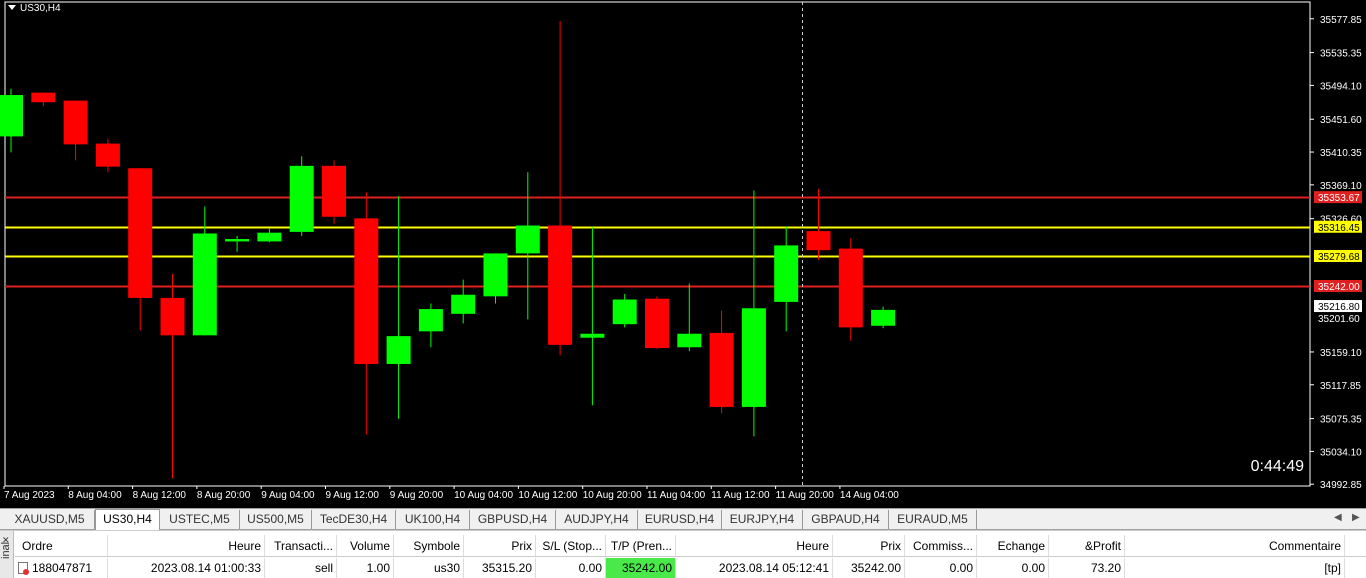 This screenshot has height=578, width=1366. I want to click on price-label: 35216.80, so click(1339, 307).